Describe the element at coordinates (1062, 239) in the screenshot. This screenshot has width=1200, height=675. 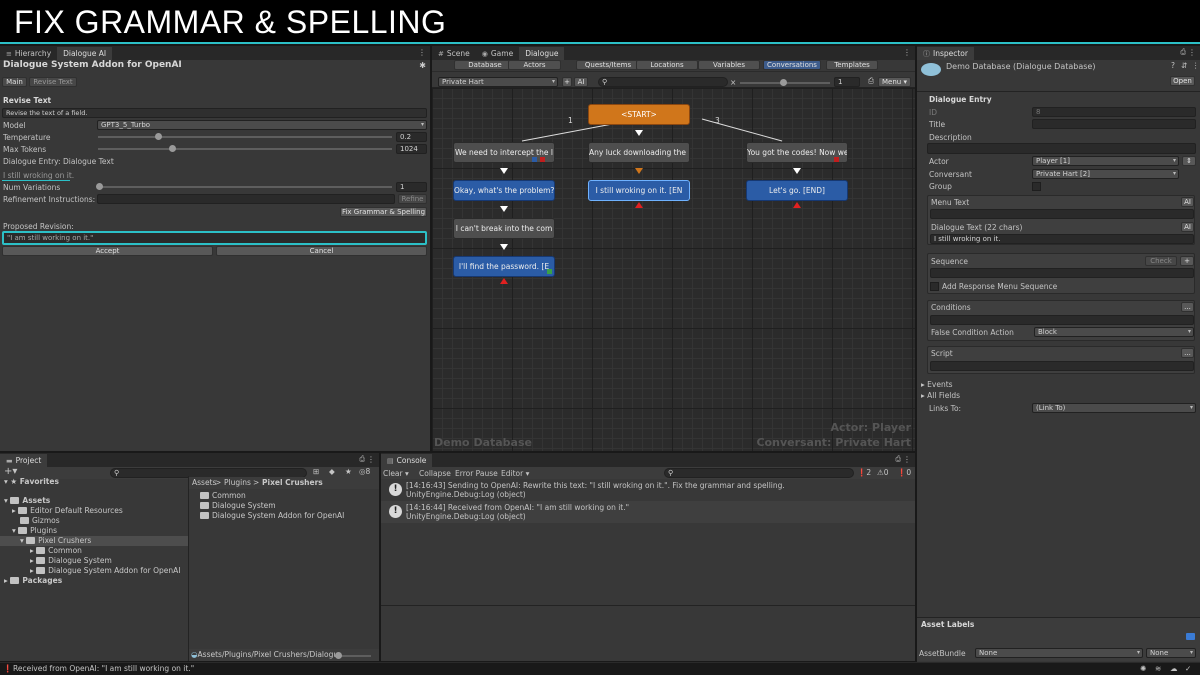
I see `dialogue-text-field: I still wroking on it.` at that location.